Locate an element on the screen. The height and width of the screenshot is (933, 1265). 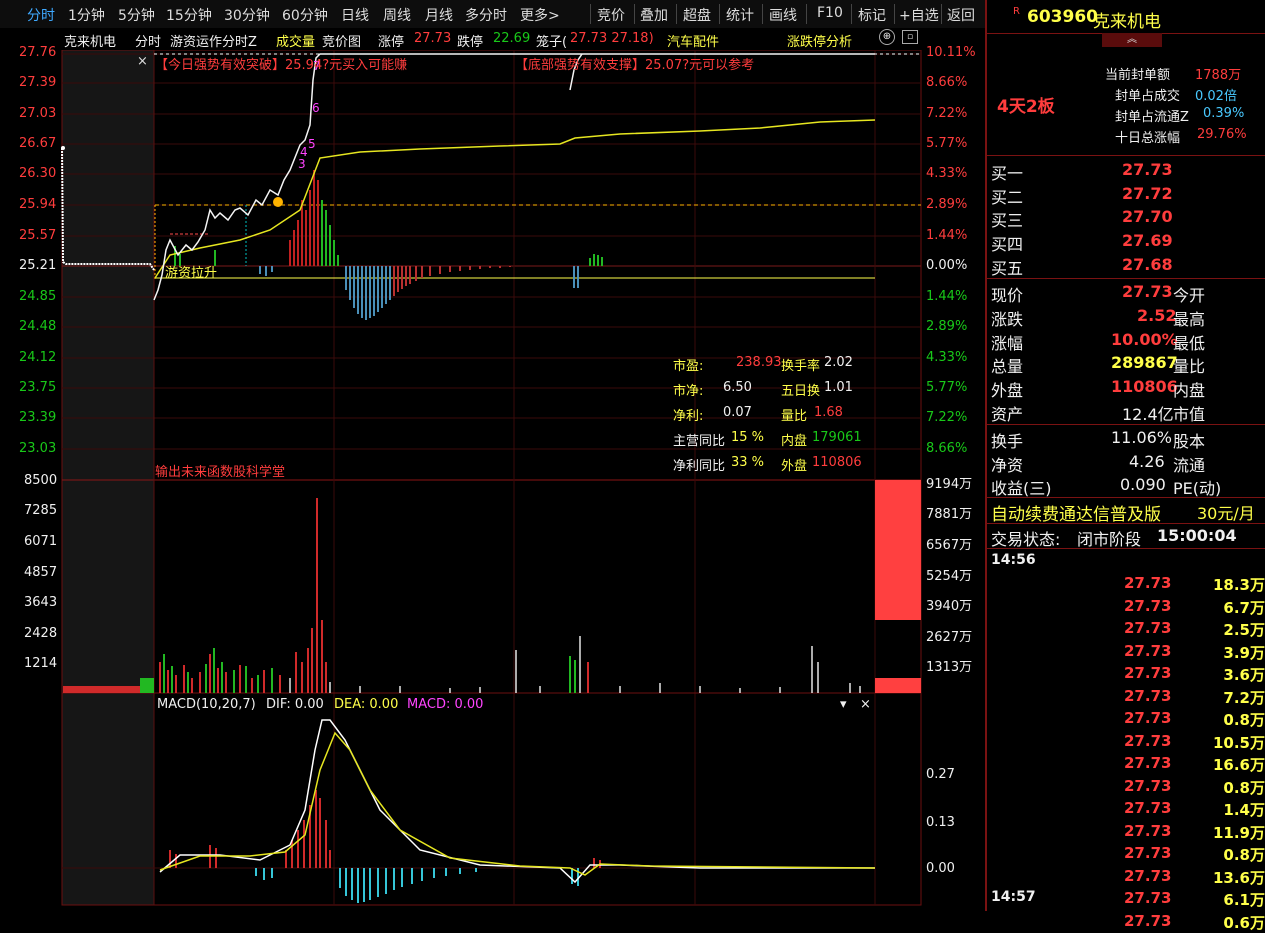
volume-ratio-label: 量比 is located at coordinates (794, 416).